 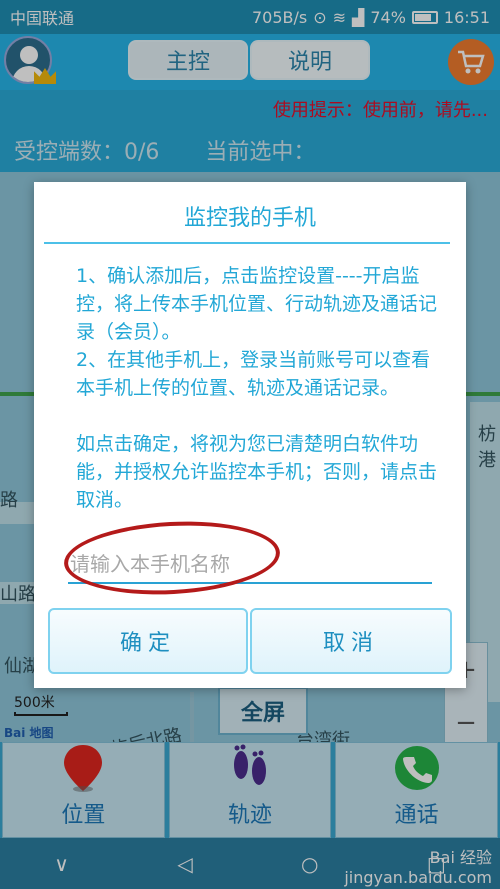 What do you see at coordinates (253, 374) in the screenshot?
I see `dialog-paragraph: 2、在其他手机上，登录当前账号可以查看本手机上传的位置、轨迹及通话记录。` at bounding box center [253, 374].